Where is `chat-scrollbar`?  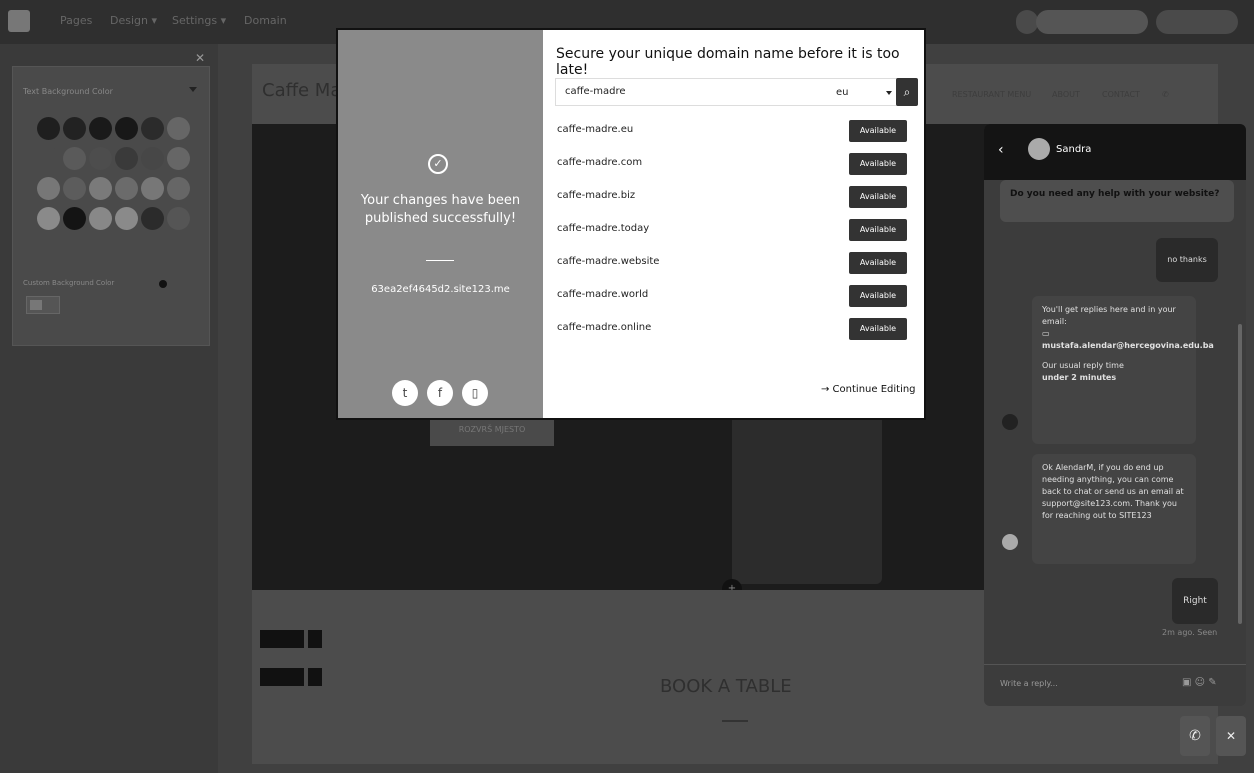 chat-scrollbar is located at coordinates (1240, 474).